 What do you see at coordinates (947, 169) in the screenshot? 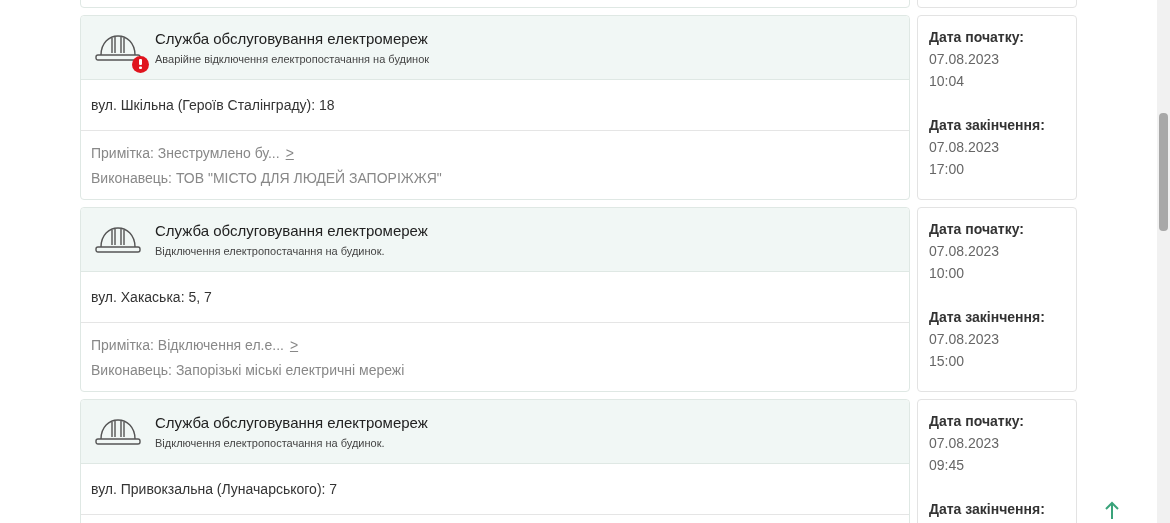
I see `end-time: 17:00` at bounding box center [947, 169].